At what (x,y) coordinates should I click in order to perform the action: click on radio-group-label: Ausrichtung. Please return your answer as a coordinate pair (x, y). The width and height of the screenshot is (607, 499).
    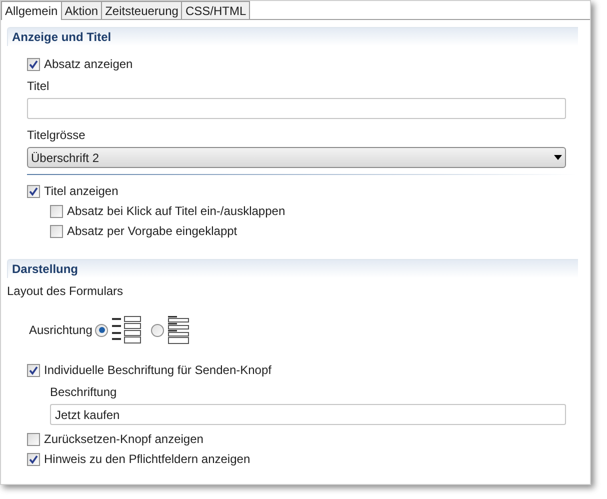
    Looking at the image, I should click on (60, 330).